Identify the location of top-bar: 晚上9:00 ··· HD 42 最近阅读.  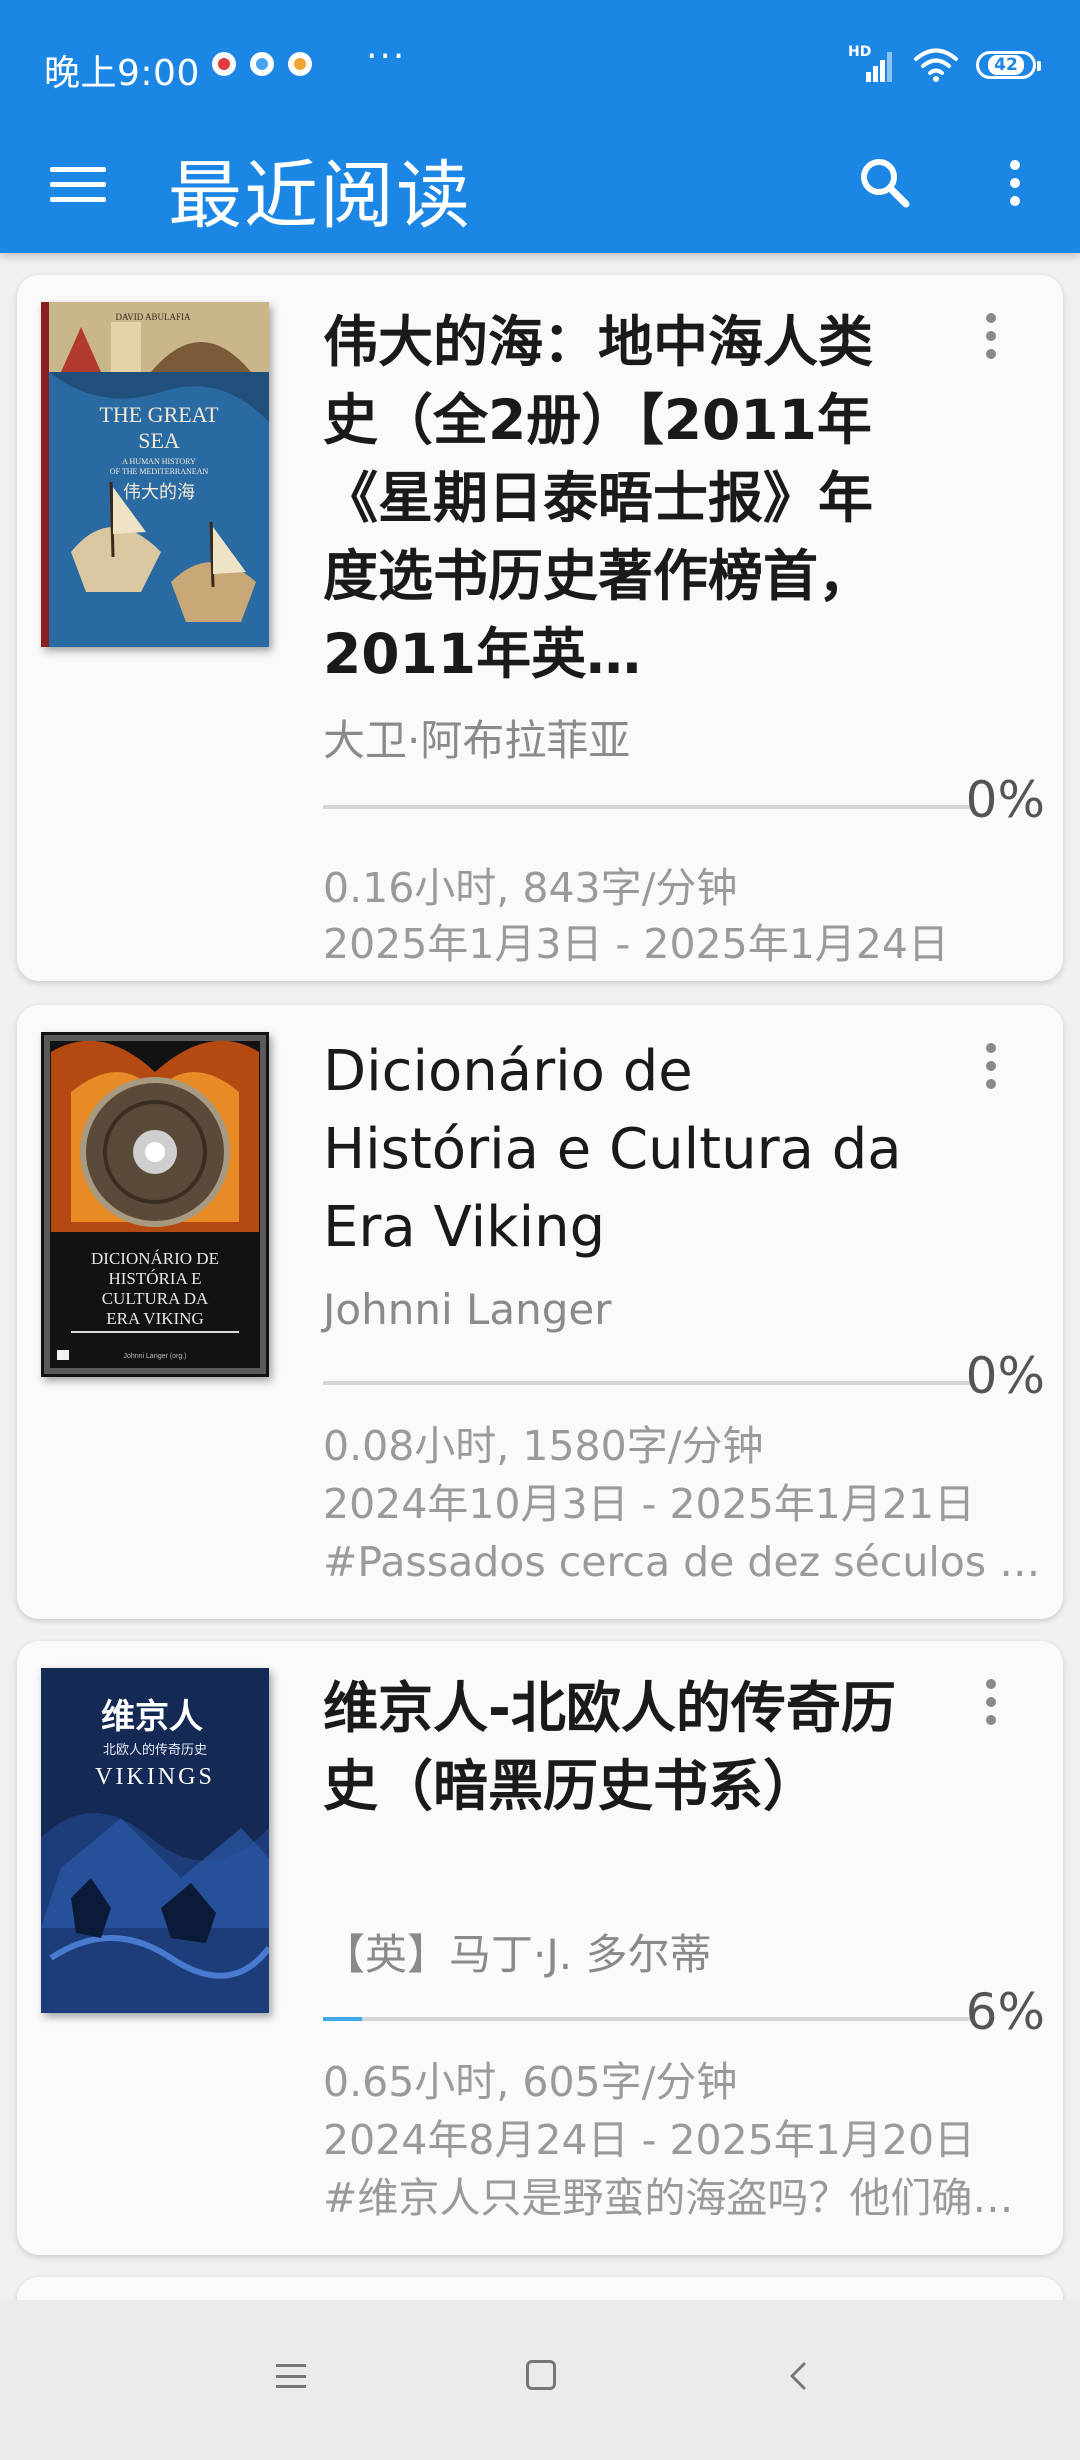
(540, 126).